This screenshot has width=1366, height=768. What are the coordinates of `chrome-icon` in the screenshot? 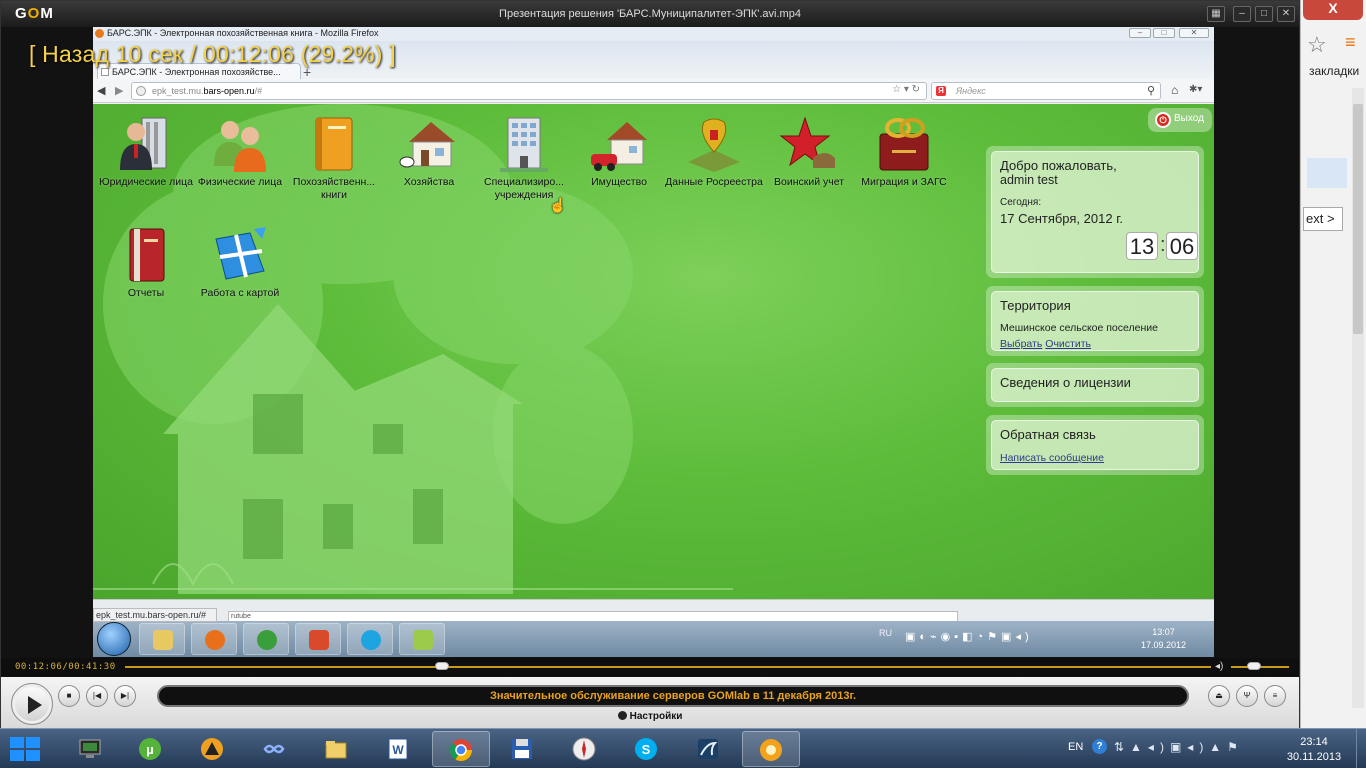 It's located at (461, 750).